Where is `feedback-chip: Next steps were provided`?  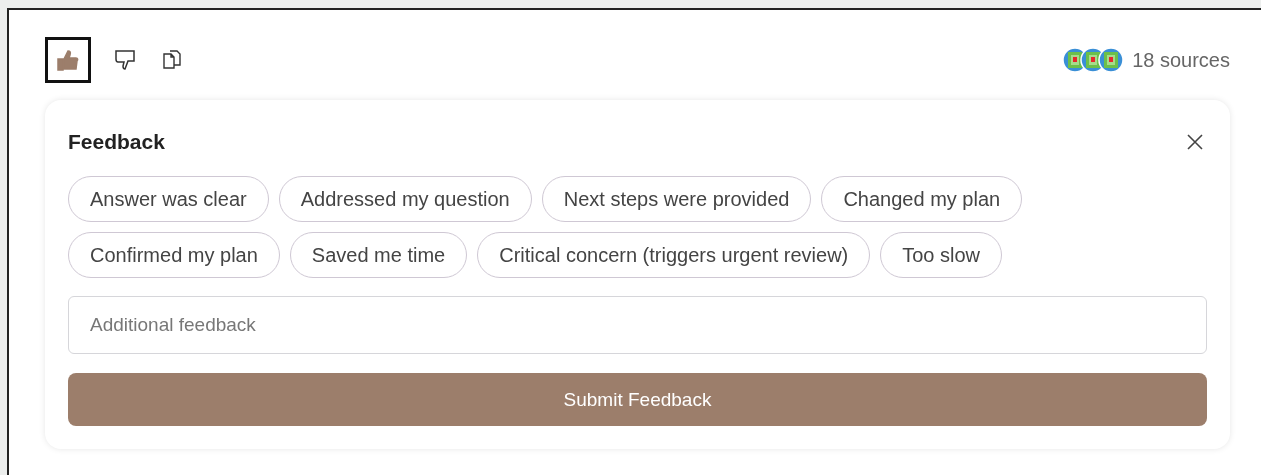
feedback-chip: Next steps were provided is located at coordinates (676, 199).